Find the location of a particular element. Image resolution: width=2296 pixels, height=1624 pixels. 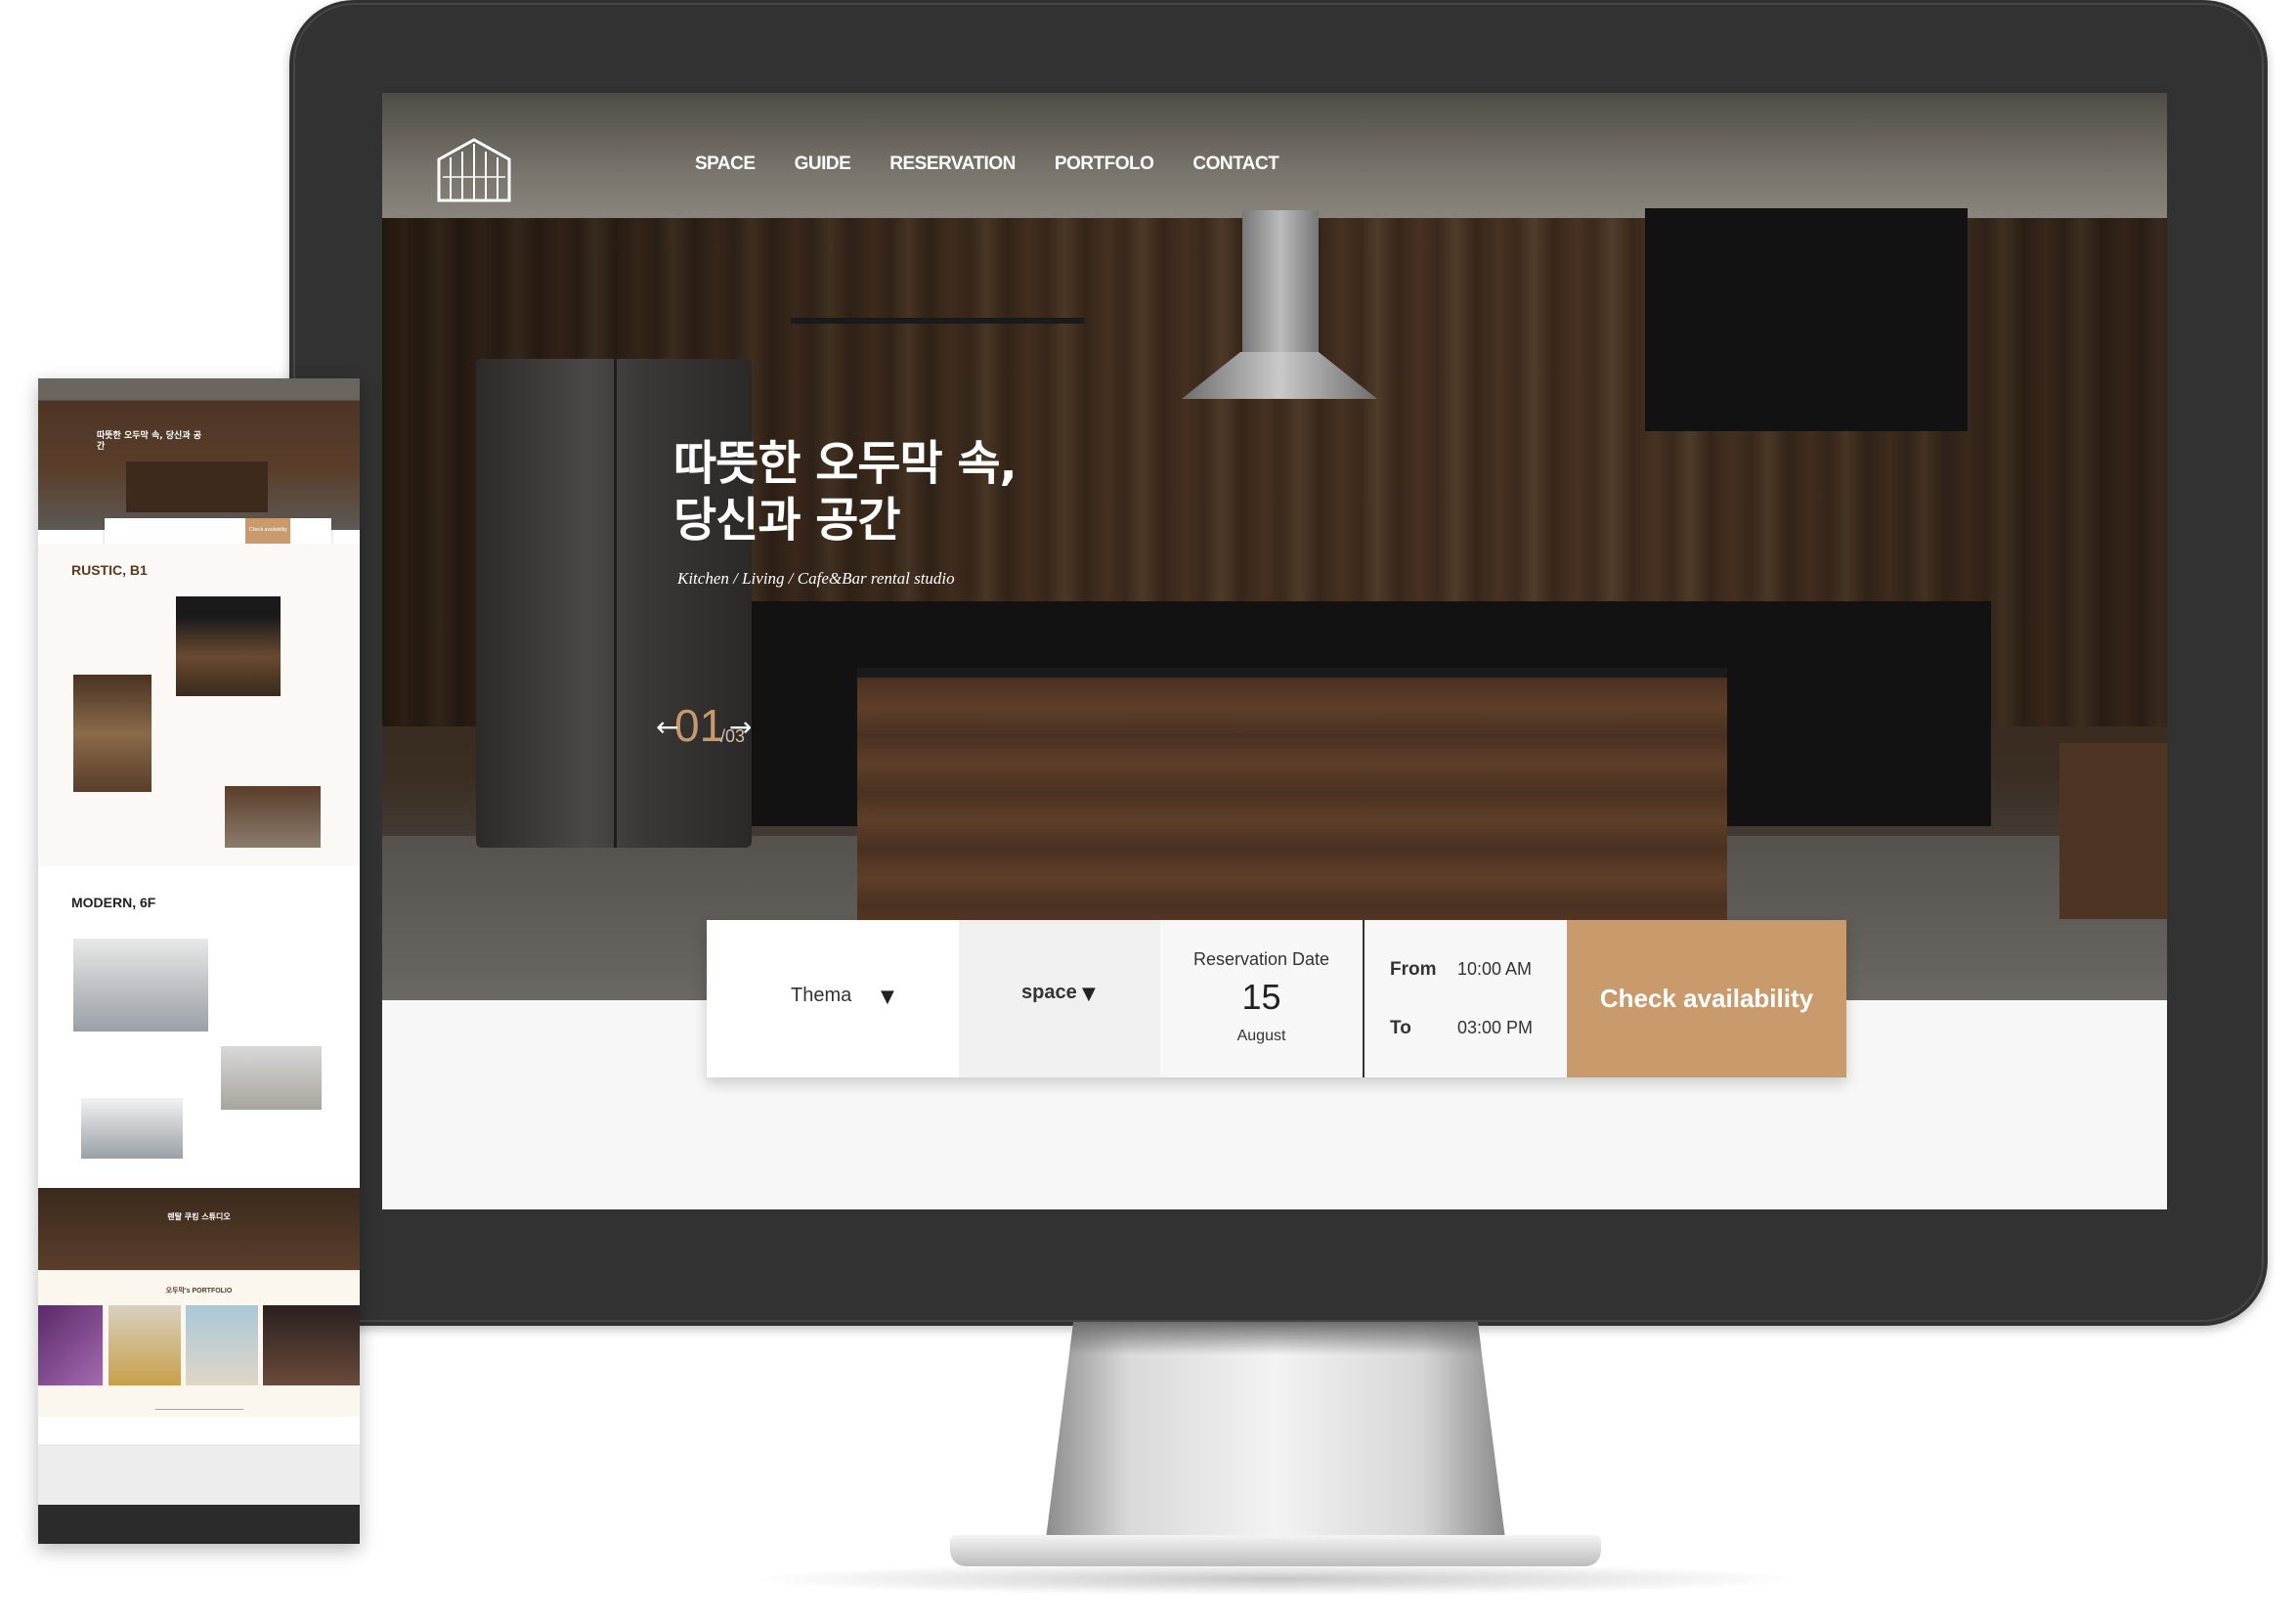

monitor-stand-shade is located at coordinates (1275, 1338).